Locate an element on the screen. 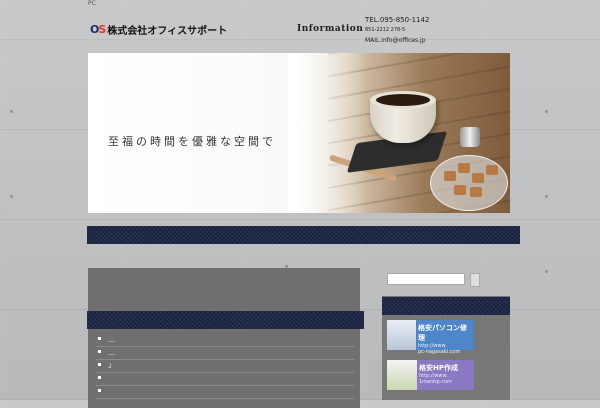 This screenshot has width=600, height=408. news-list: ＿ ＿ 」 is located at coordinates (225, 366).